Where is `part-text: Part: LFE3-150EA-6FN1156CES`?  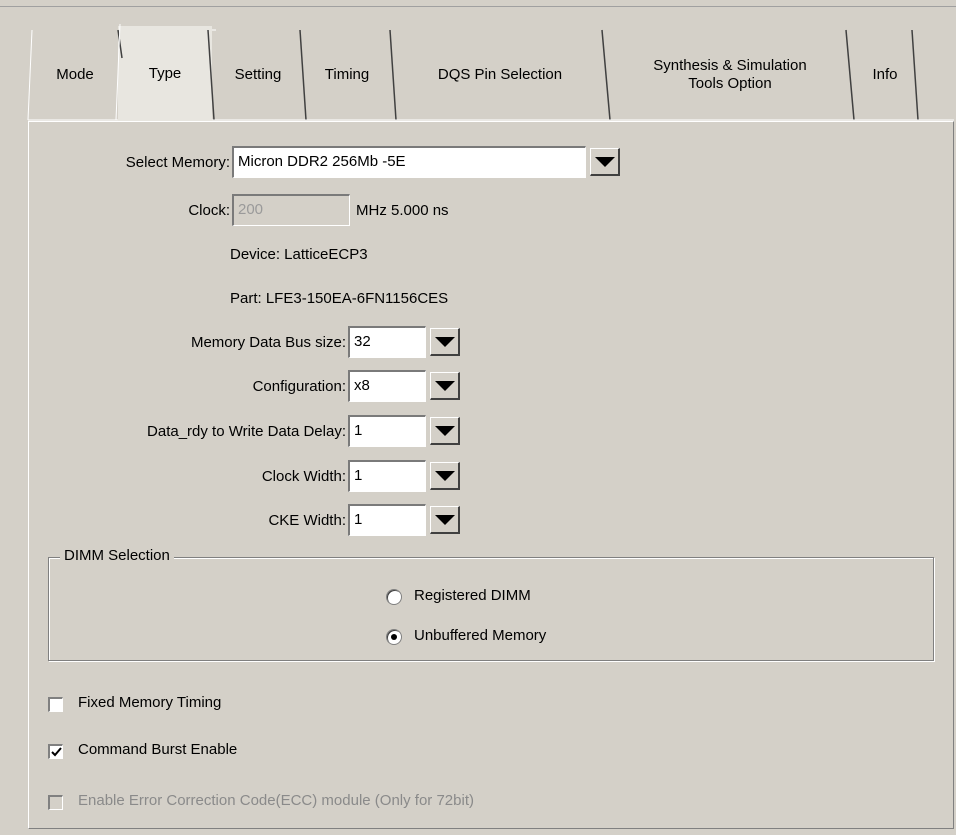
part-text: Part: LFE3-150EA-6FN1156CES is located at coordinates (339, 298).